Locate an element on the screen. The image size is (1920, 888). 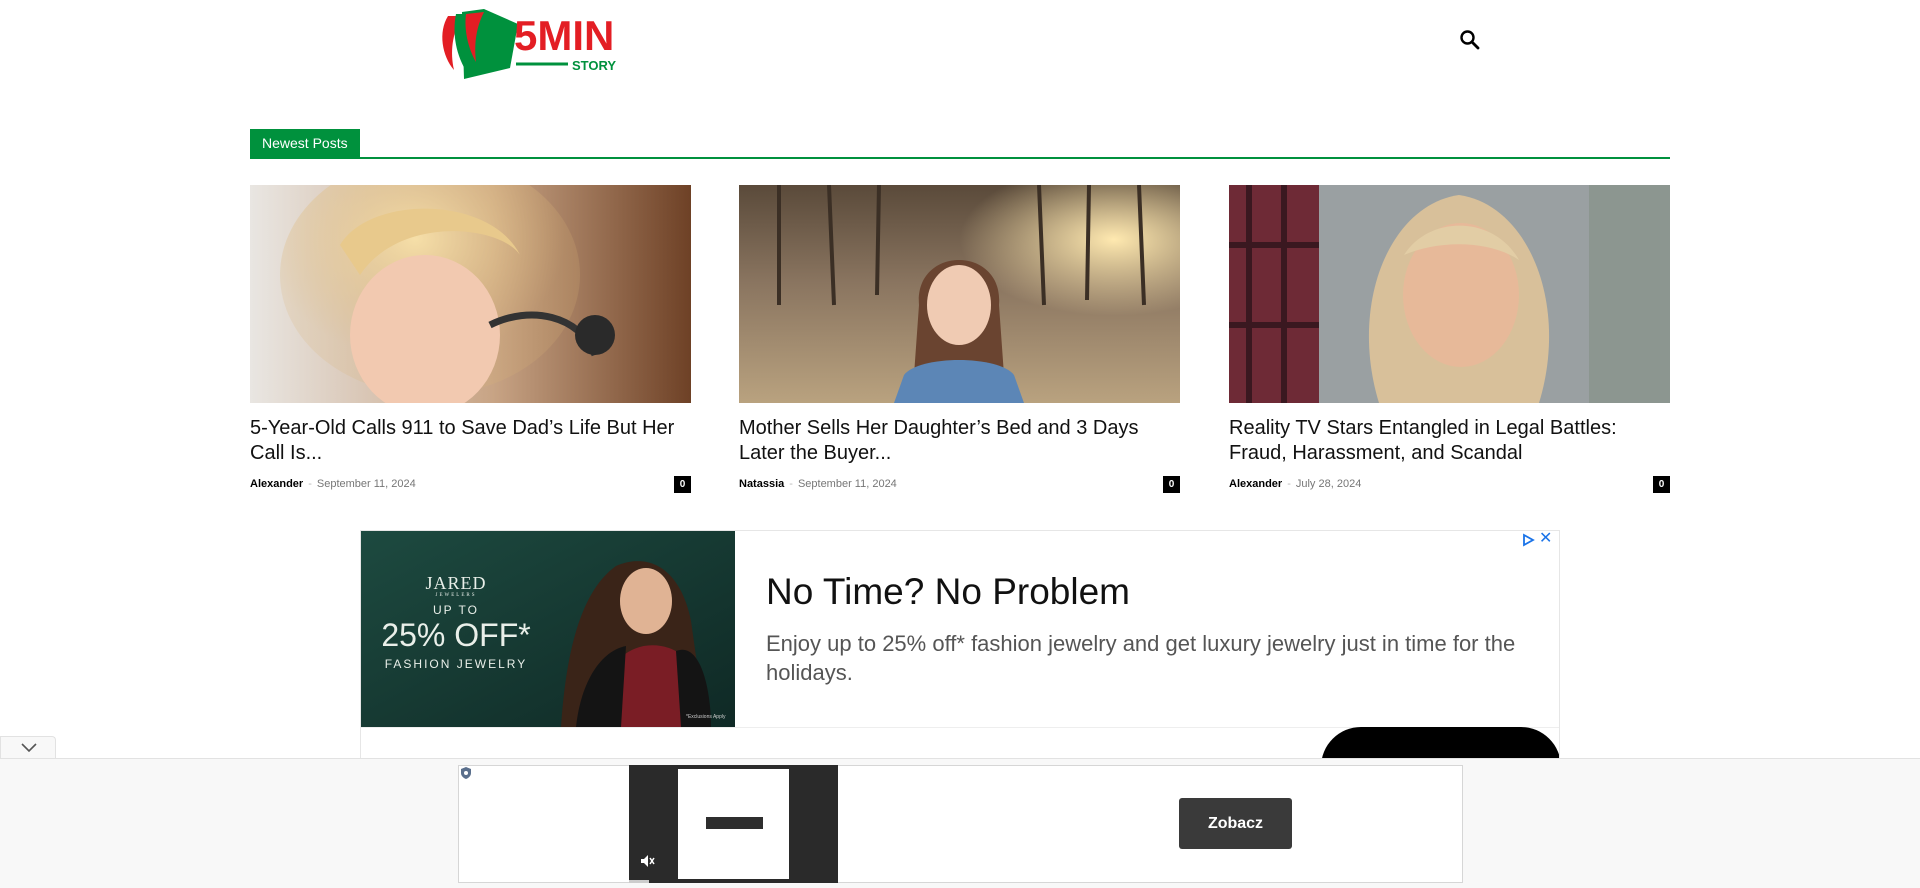
ad-video-player is located at coordinates (733, 824).